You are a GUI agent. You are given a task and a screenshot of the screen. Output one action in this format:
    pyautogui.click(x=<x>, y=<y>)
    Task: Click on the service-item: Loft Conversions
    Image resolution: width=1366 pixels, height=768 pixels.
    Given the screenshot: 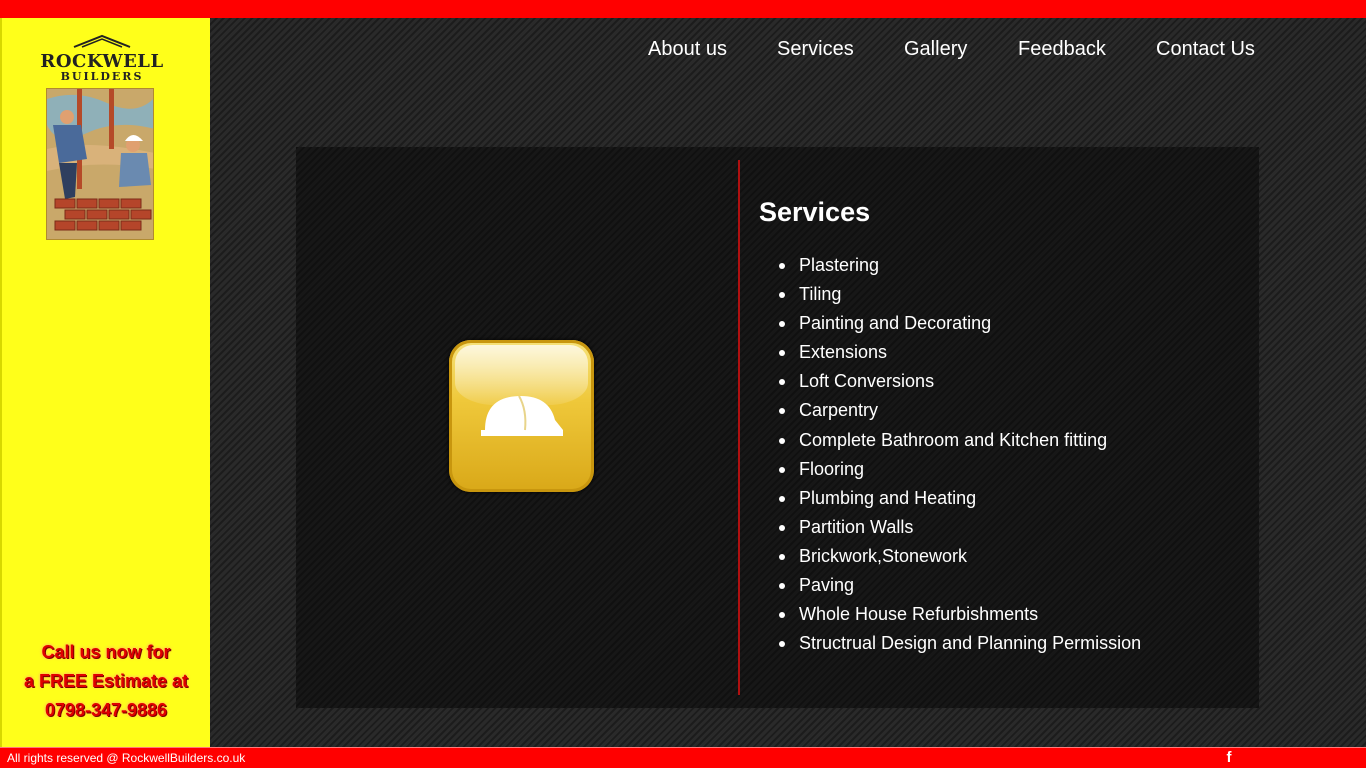 What is the action you would take?
    pyautogui.click(x=960, y=381)
    